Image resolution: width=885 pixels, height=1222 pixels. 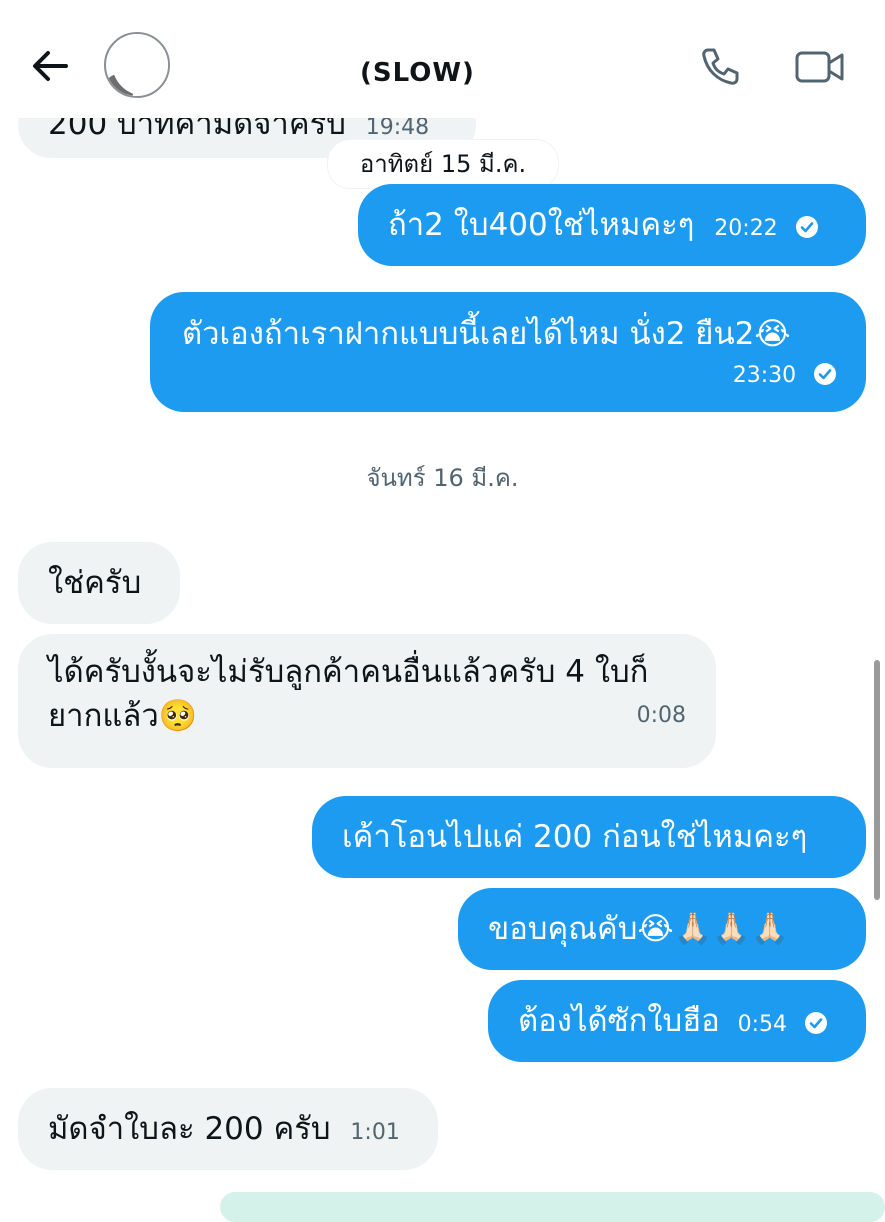 I want to click on incoming-message: ใช่ครับ, so click(x=99, y=583).